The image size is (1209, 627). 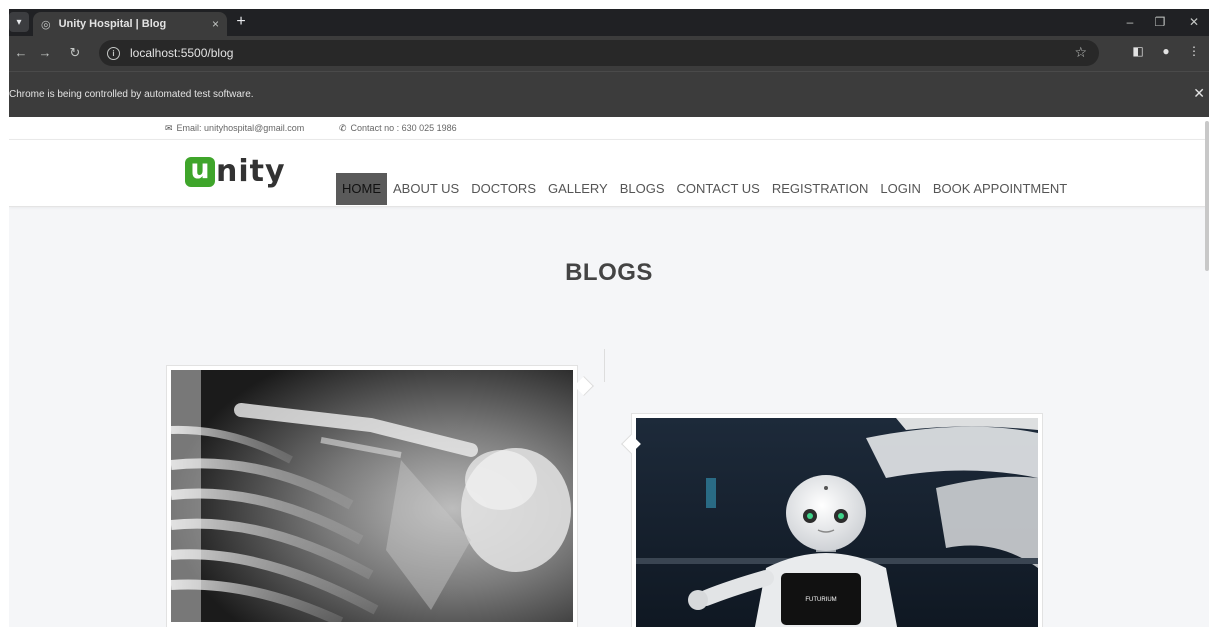 I want to click on browser-tab: ◎ Unity Hospital | Blog ×, so click(x=130, y=24).